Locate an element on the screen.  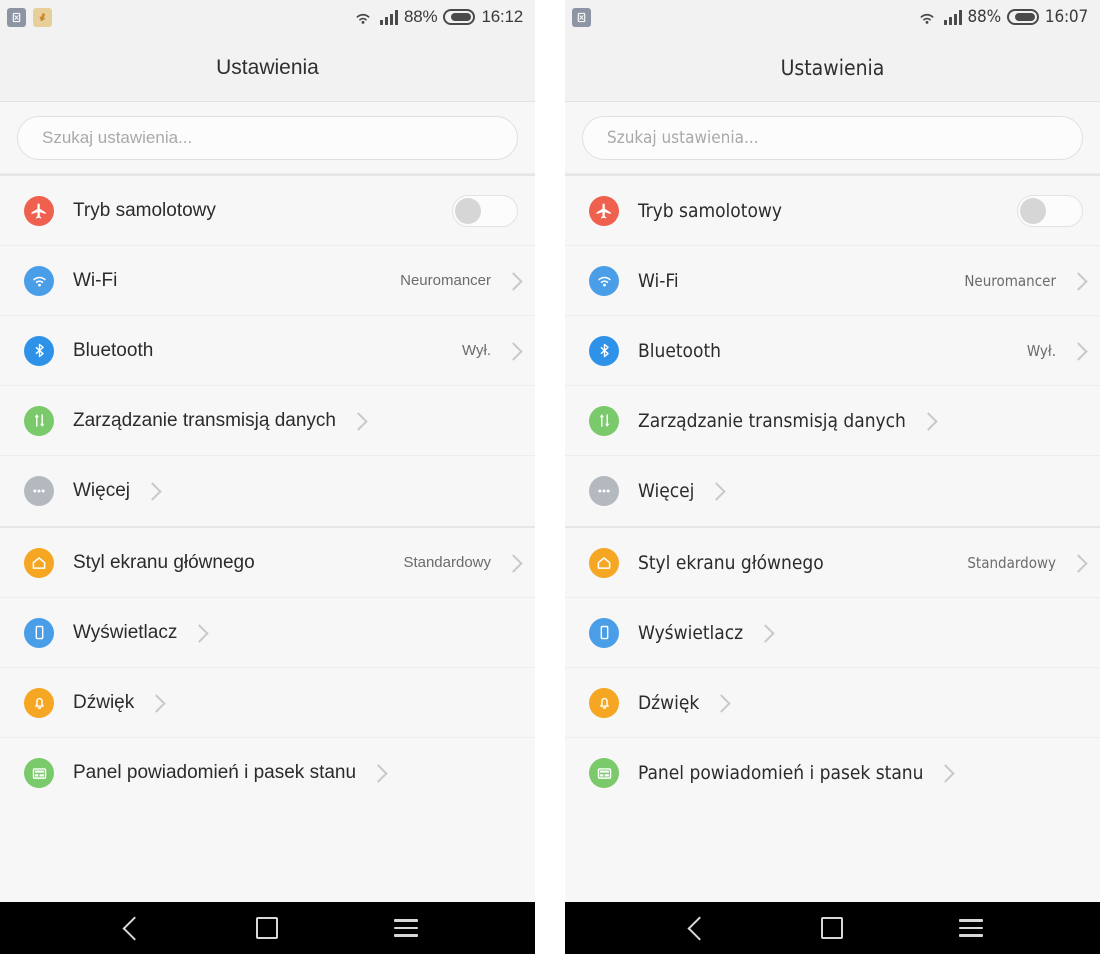
status-bar-notifications is located at coordinates (29, 17).